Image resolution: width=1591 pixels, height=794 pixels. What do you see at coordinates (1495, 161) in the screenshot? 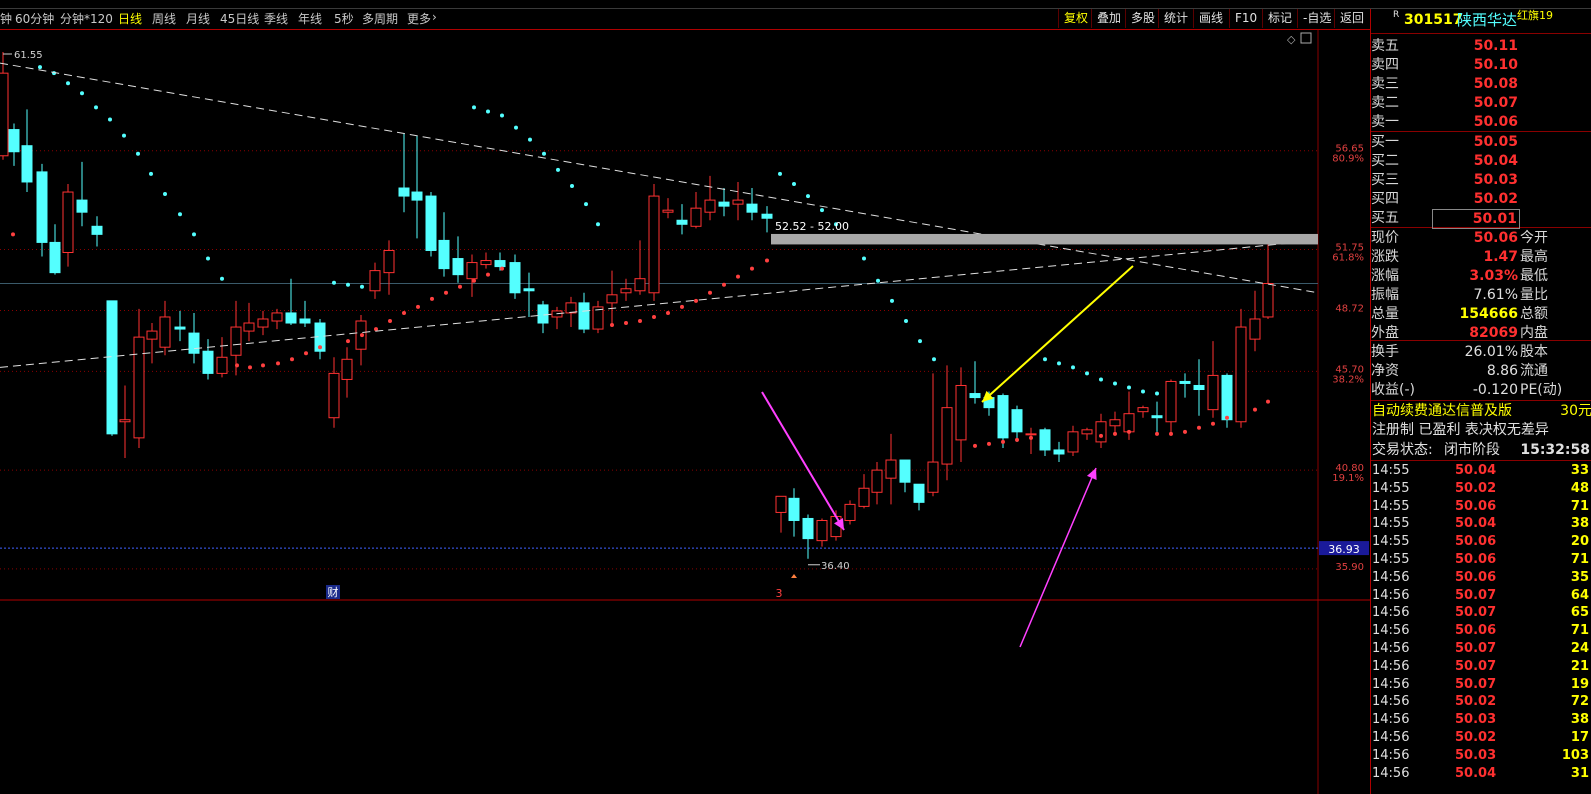
I see `row-value: 50.04` at bounding box center [1495, 161].